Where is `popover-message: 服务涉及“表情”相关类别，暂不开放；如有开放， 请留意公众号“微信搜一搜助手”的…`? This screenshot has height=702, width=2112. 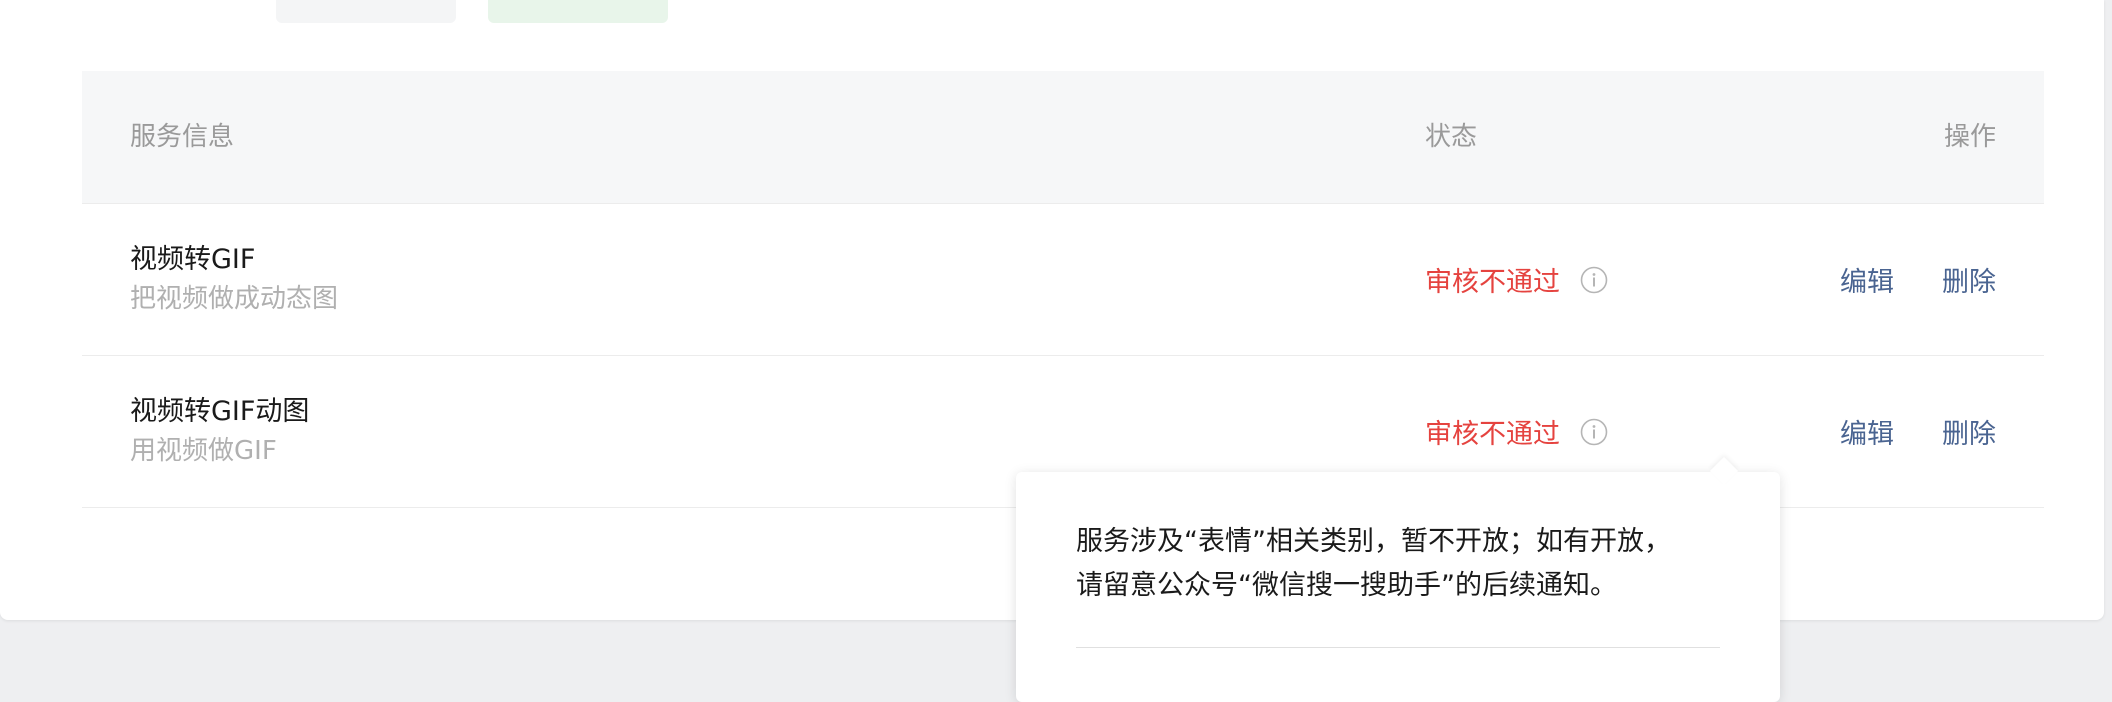 popover-message: 服务涉及“表情”相关类别，暂不开放；如有开放， 请留意公众号“微信搜一搜助手”的… is located at coordinates (1401, 564).